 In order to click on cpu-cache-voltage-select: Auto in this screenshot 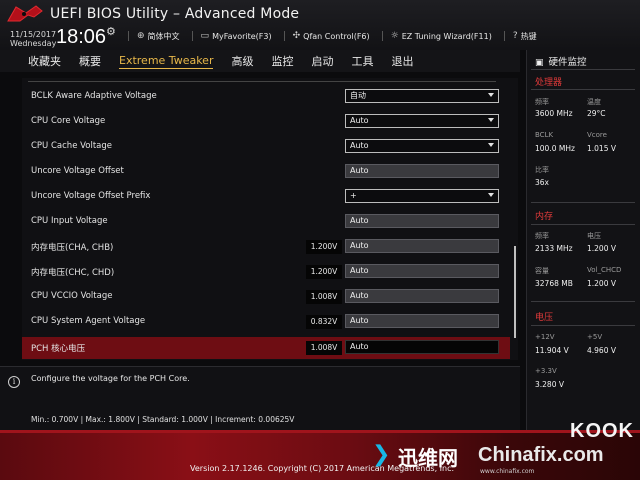, I will do `click(422, 146)`.